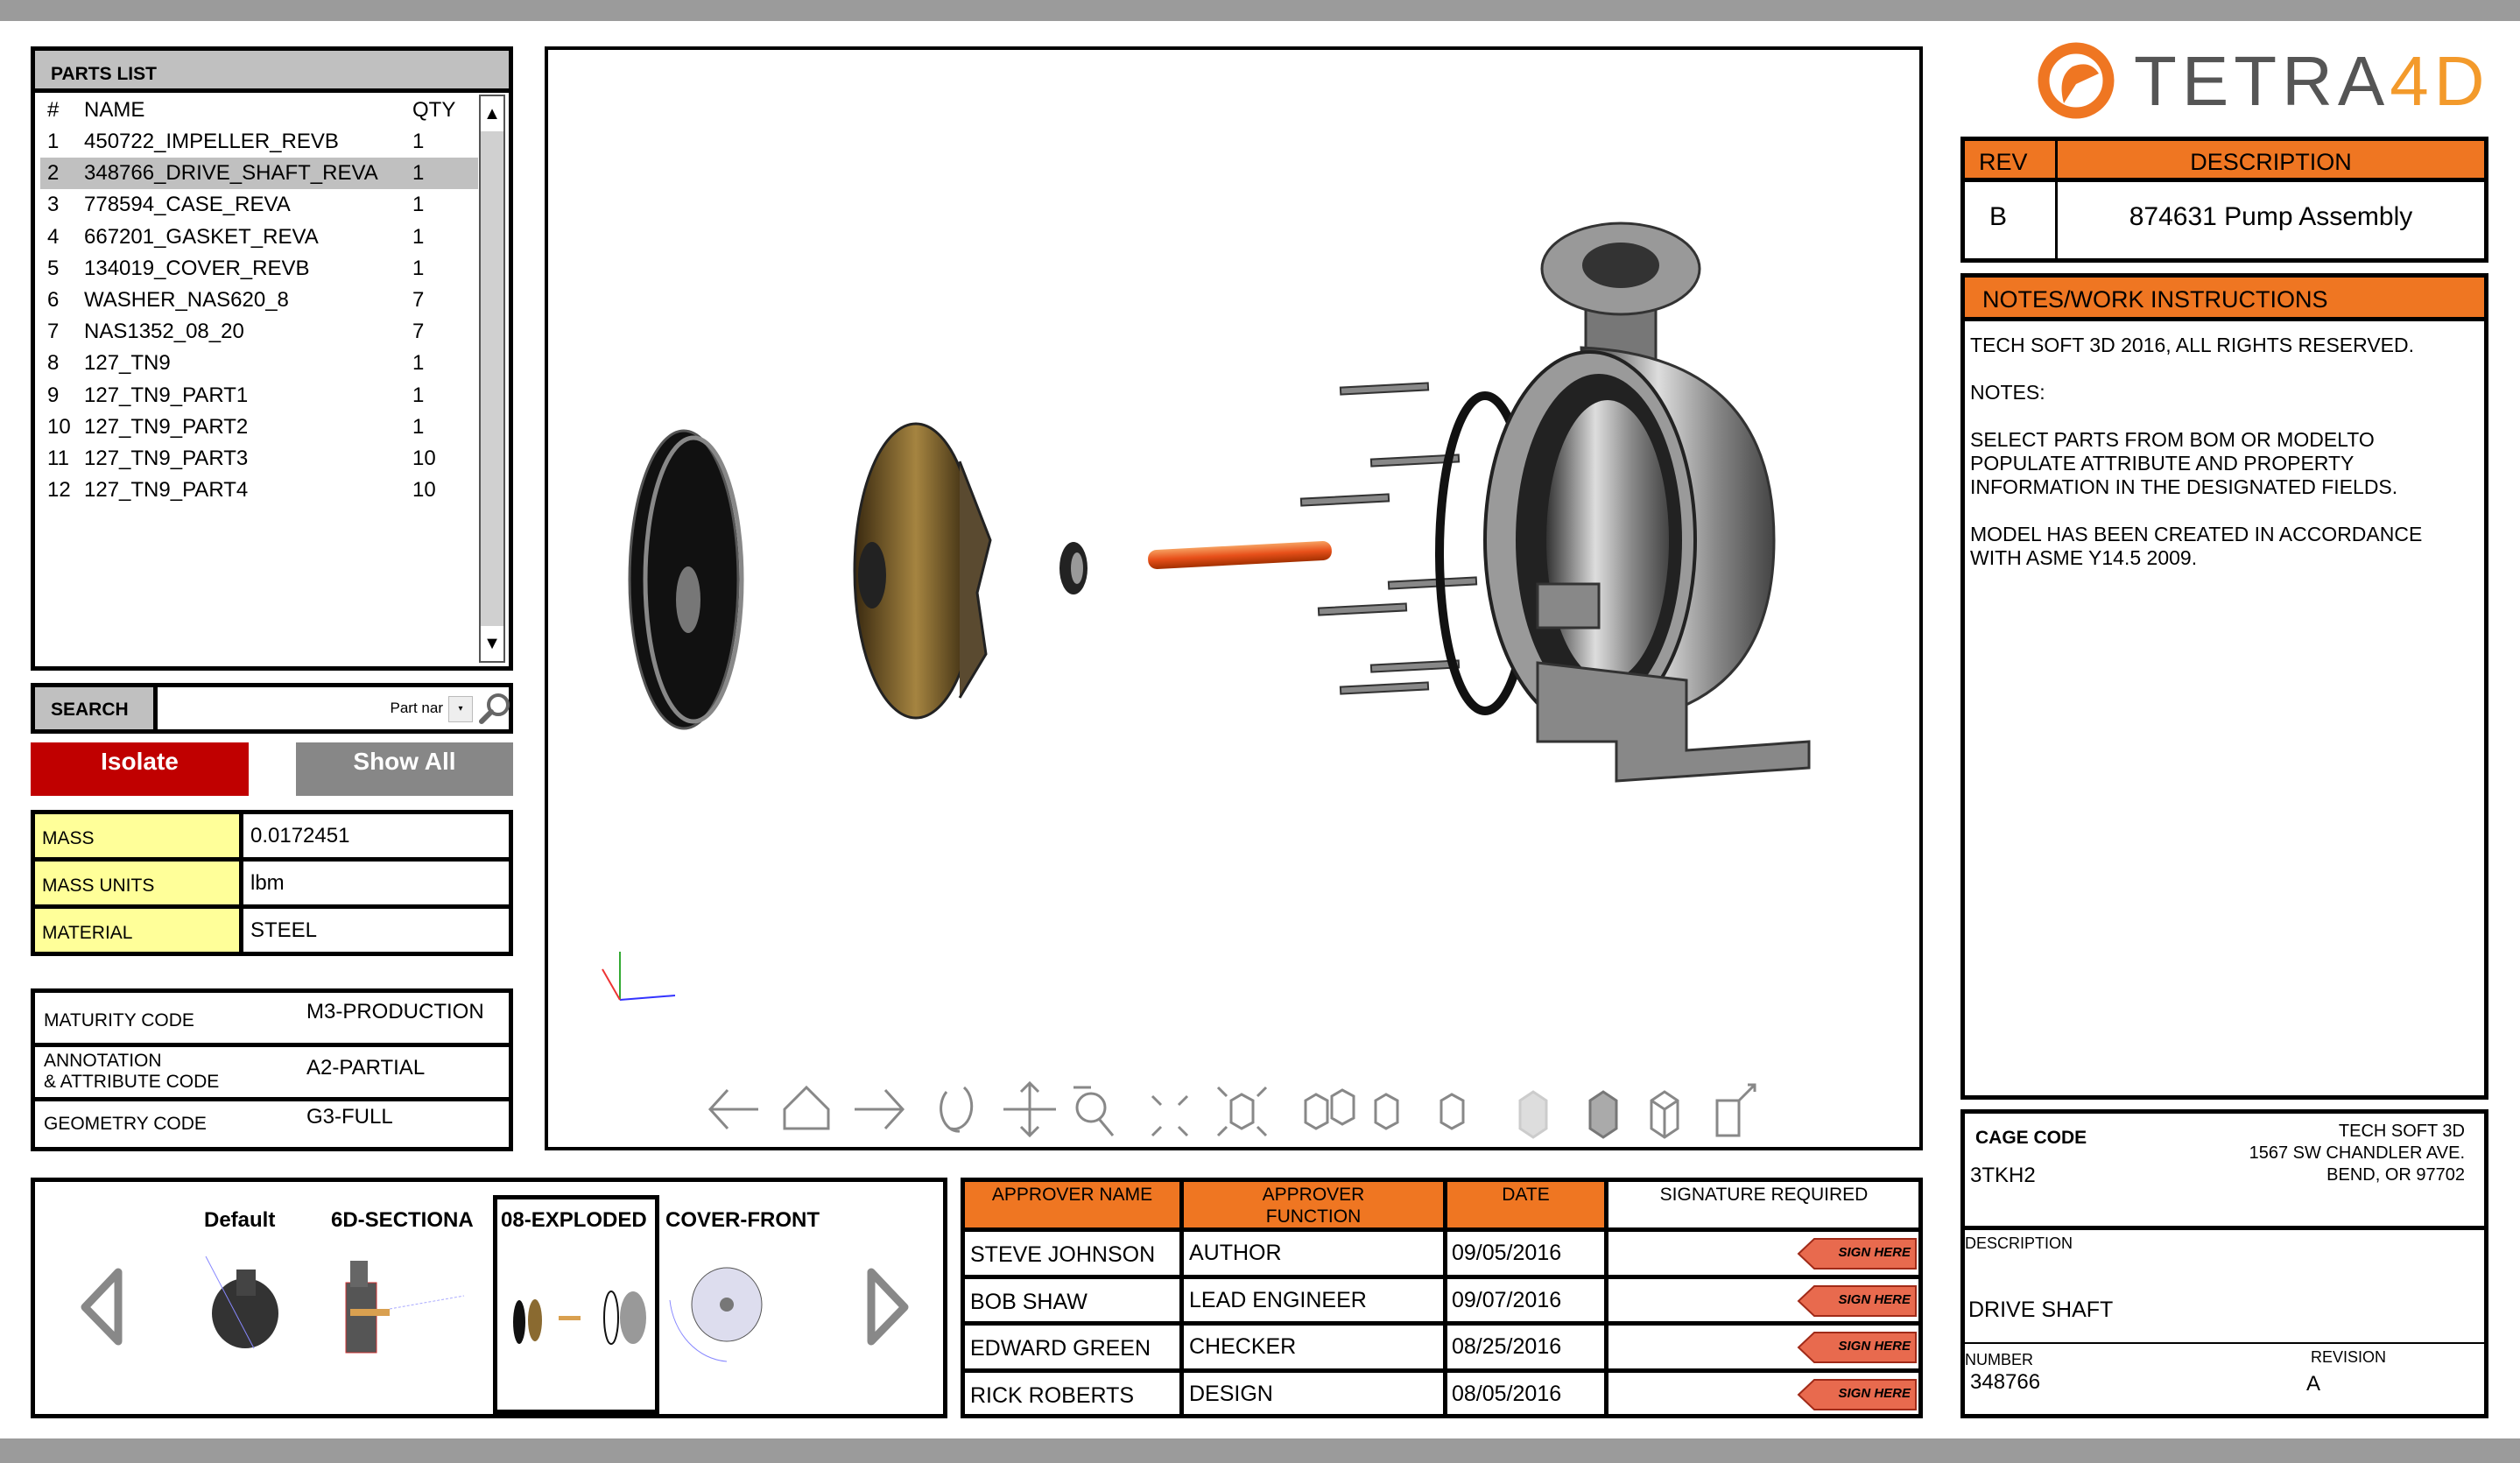 The image size is (2520, 1463). I want to click on logo-text-accent: 4D, so click(2440, 81).